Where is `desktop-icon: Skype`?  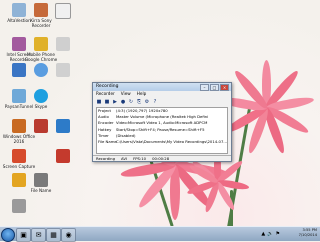 desktop-icon: Skype is located at coordinates (41, 103).